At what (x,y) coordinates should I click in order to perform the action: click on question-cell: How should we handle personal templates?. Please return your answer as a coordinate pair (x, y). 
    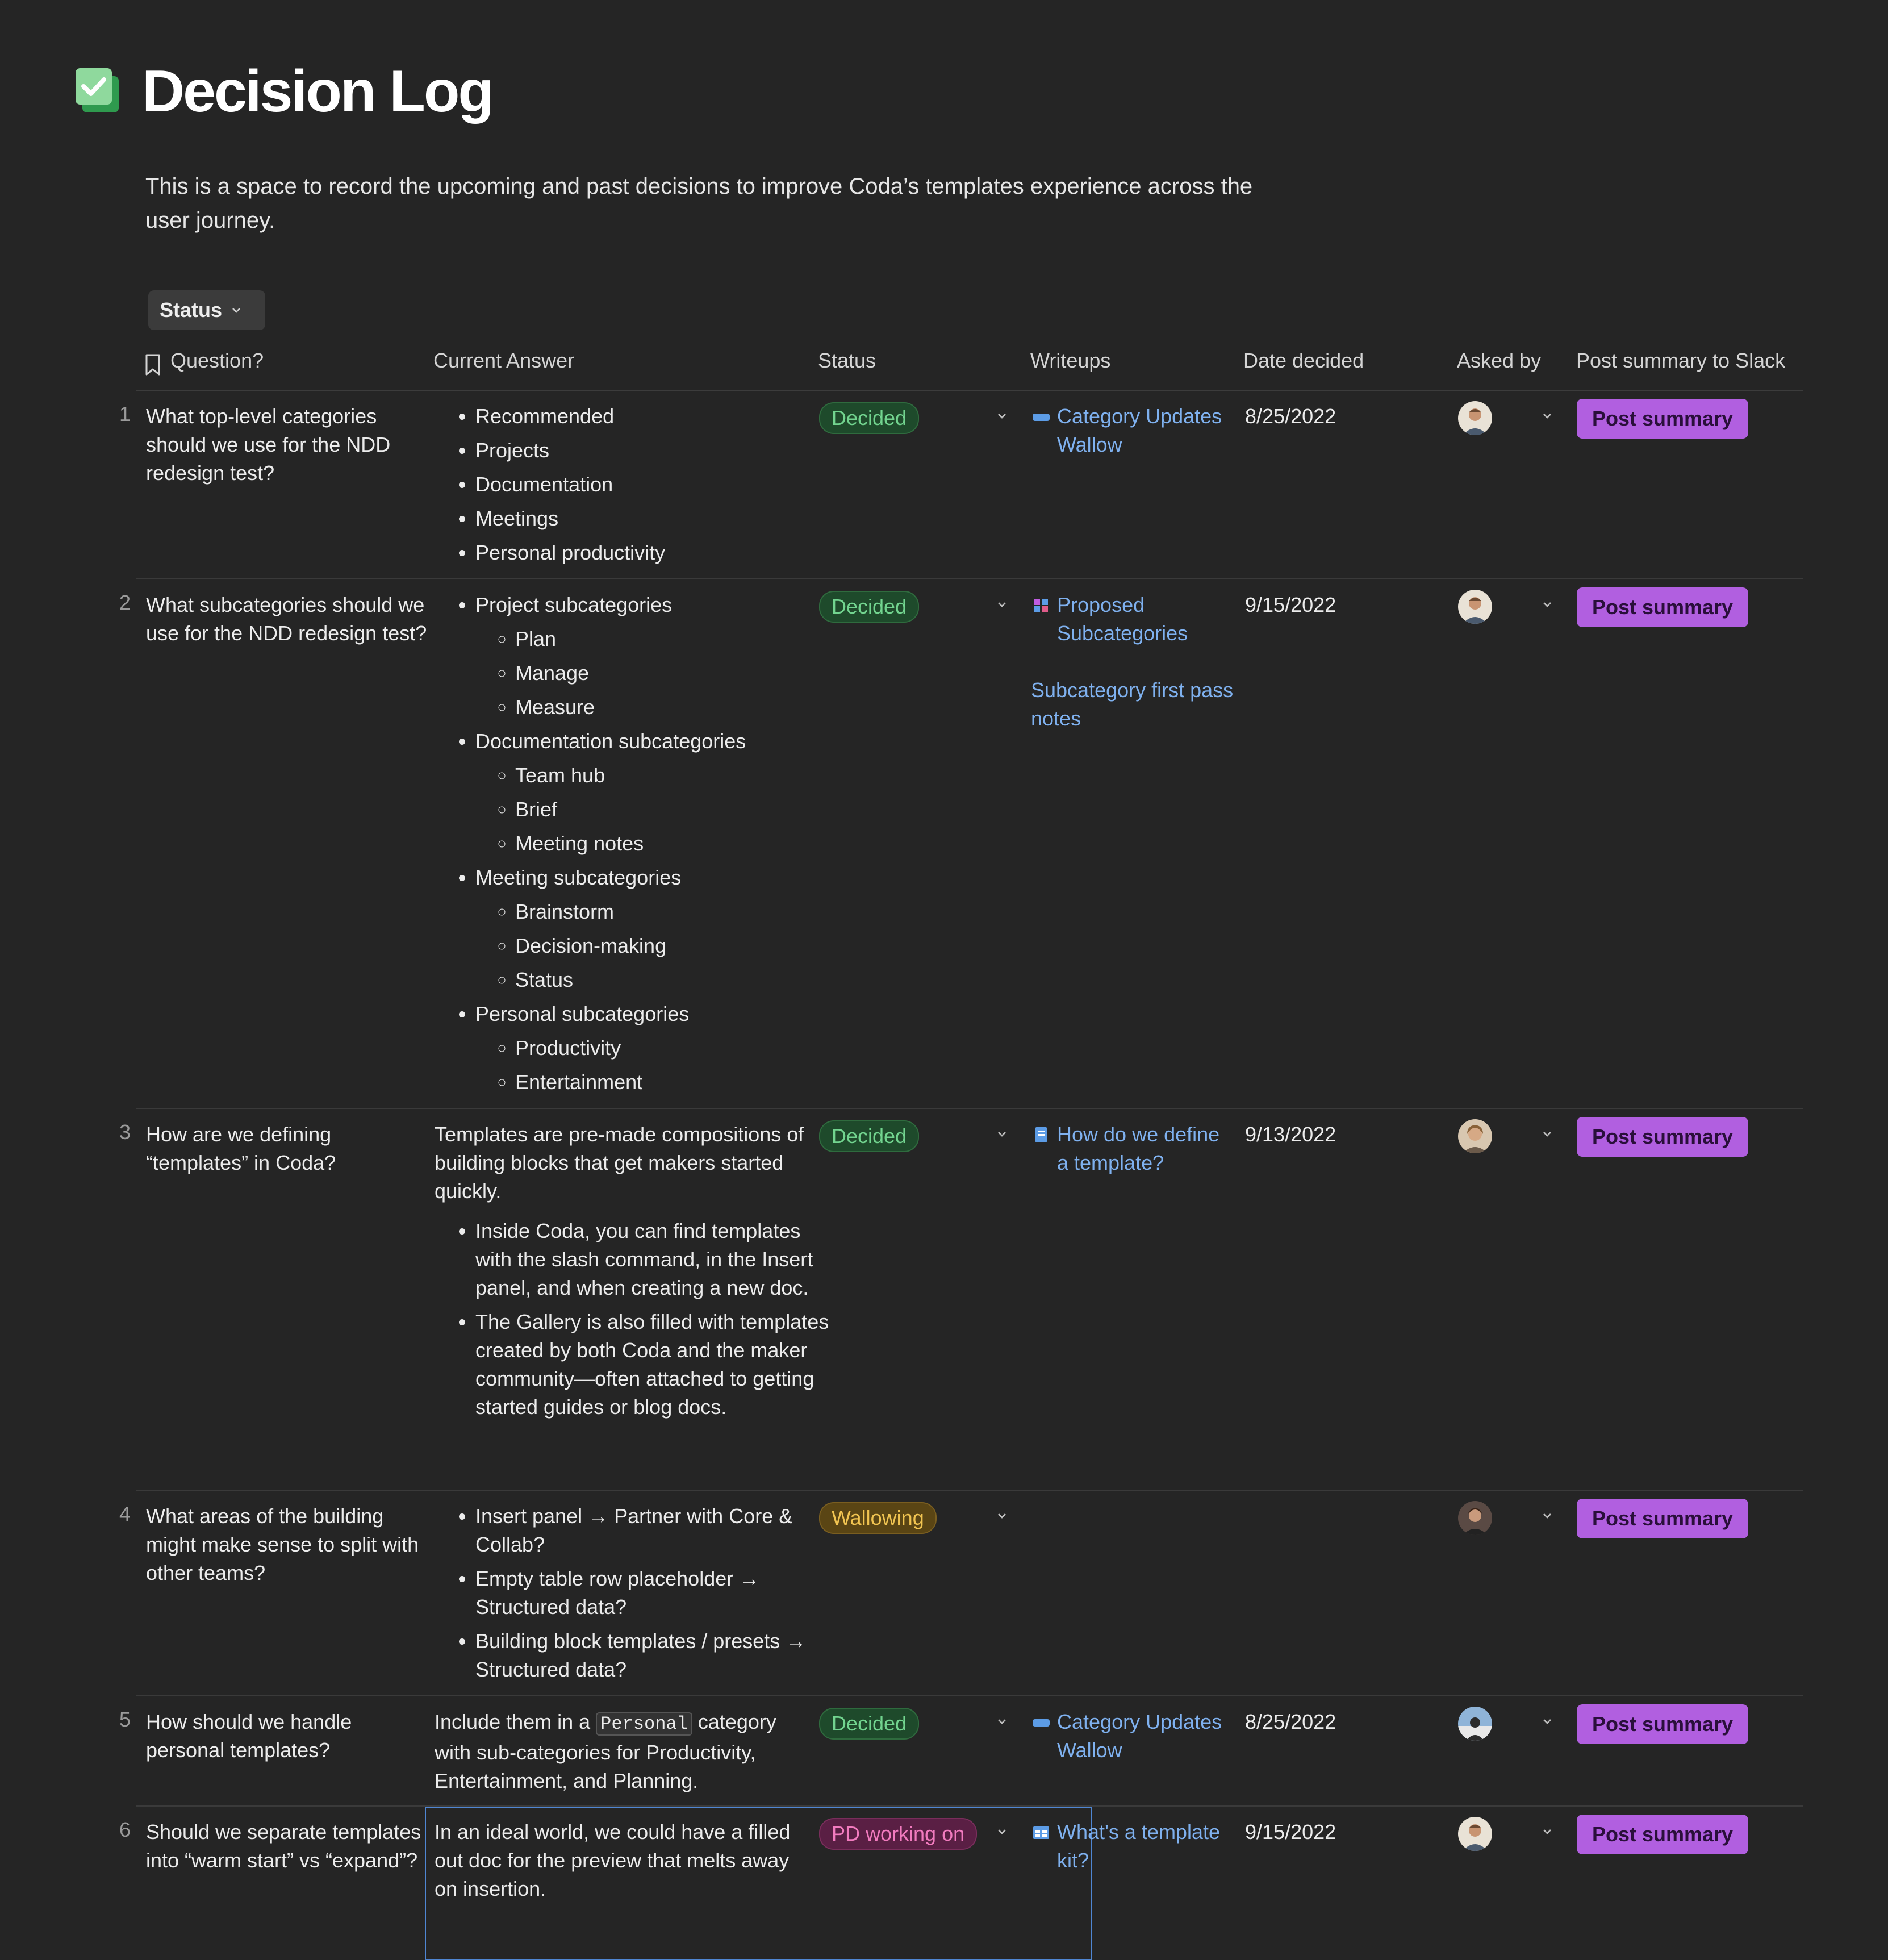
    Looking at the image, I should click on (288, 1736).